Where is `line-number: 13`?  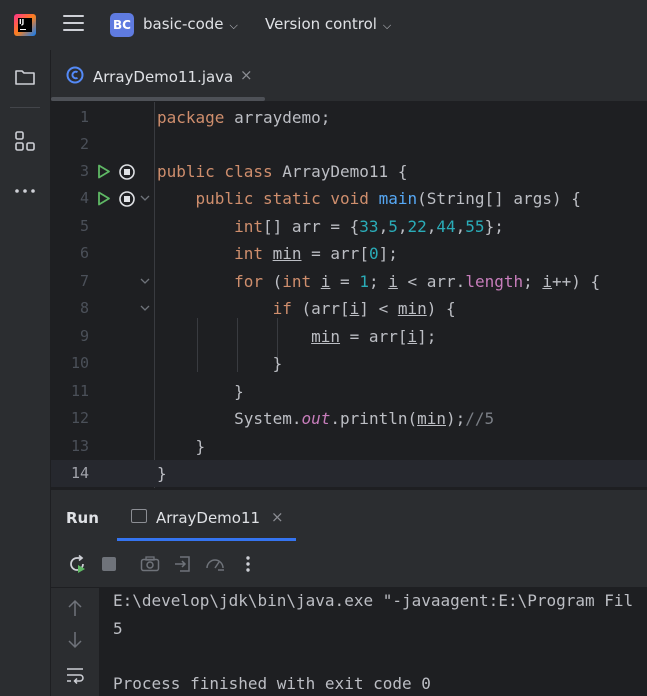
line-number: 13 is located at coordinates (79, 446).